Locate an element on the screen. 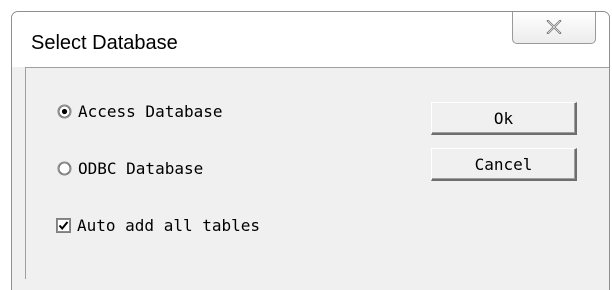 The image size is (612, 290). access-database-radio-option: Access Database is located at coordinates (124, 111).